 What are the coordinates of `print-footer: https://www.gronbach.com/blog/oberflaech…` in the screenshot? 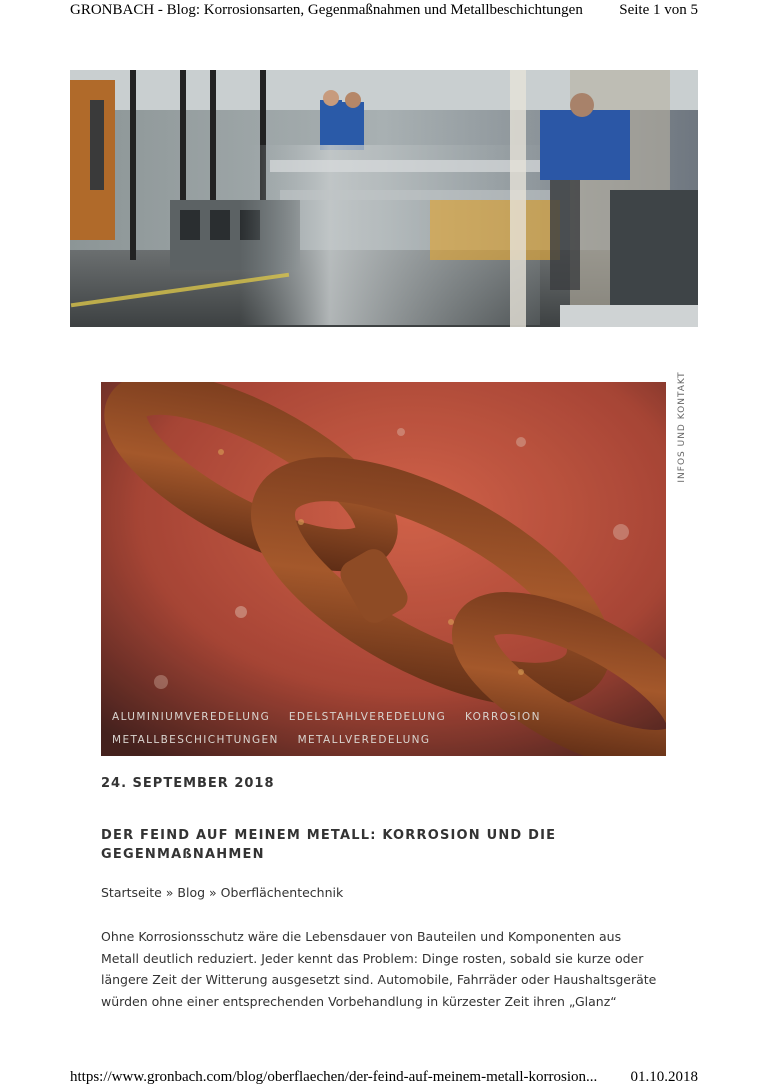 It's located at (384, 1077).